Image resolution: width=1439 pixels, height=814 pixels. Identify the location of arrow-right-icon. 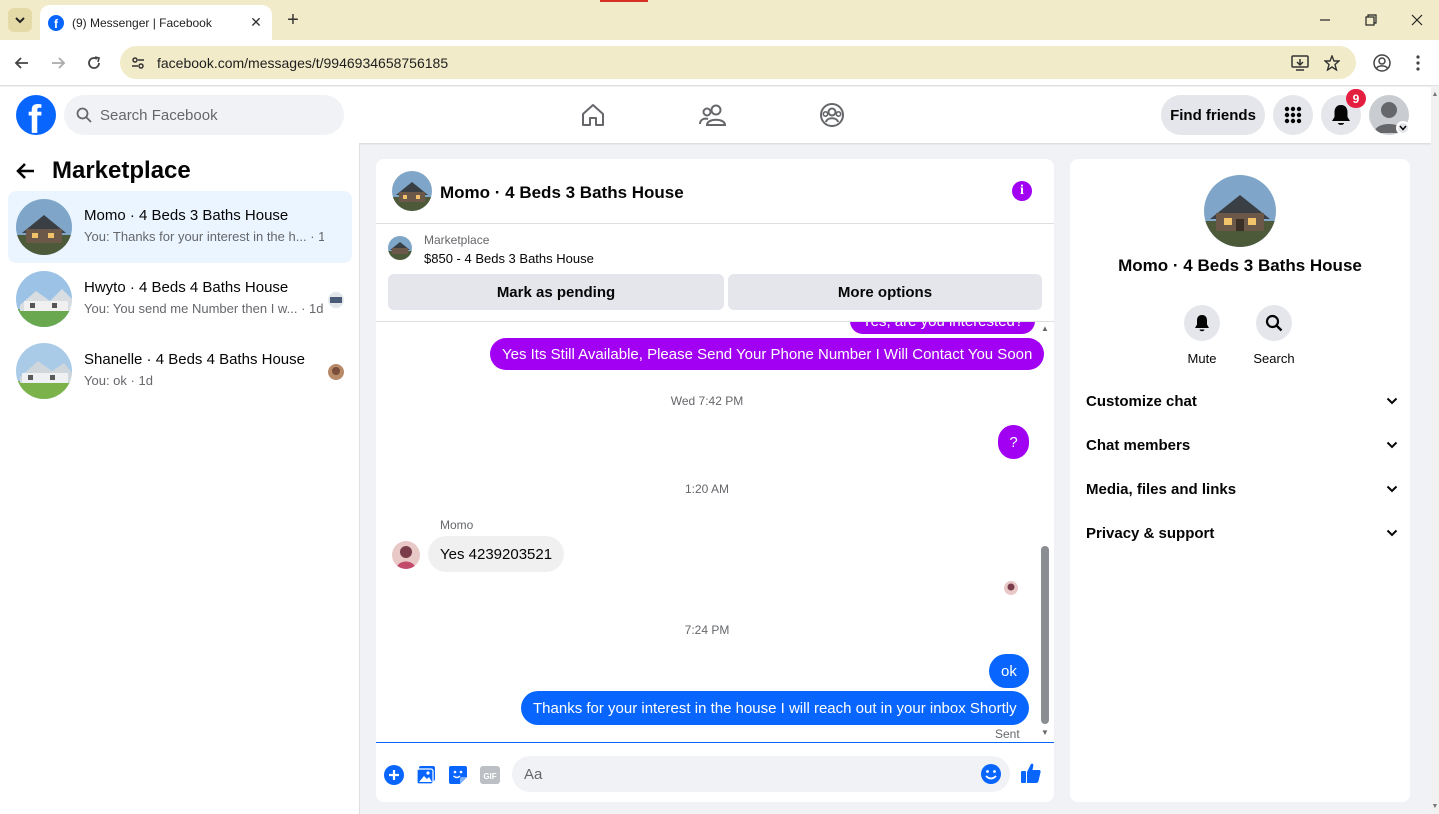
(59, 63).